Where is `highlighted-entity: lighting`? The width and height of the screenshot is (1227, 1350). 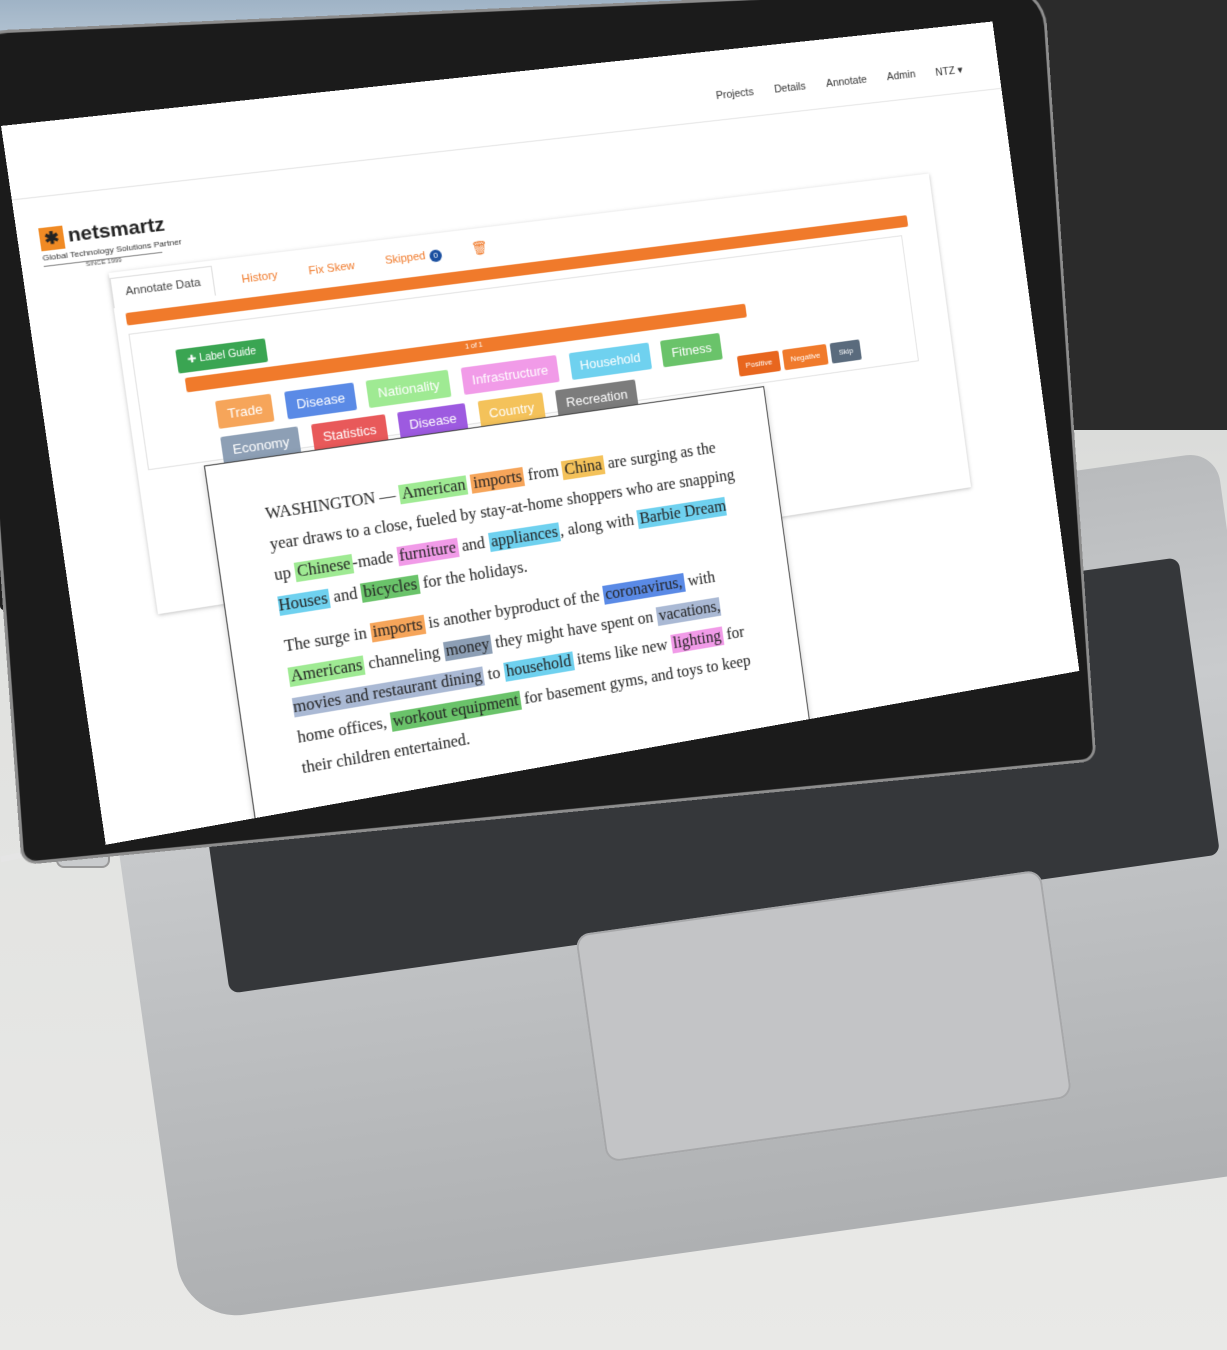 highlighted-entity: lighting is located at coordinates (697, 640).